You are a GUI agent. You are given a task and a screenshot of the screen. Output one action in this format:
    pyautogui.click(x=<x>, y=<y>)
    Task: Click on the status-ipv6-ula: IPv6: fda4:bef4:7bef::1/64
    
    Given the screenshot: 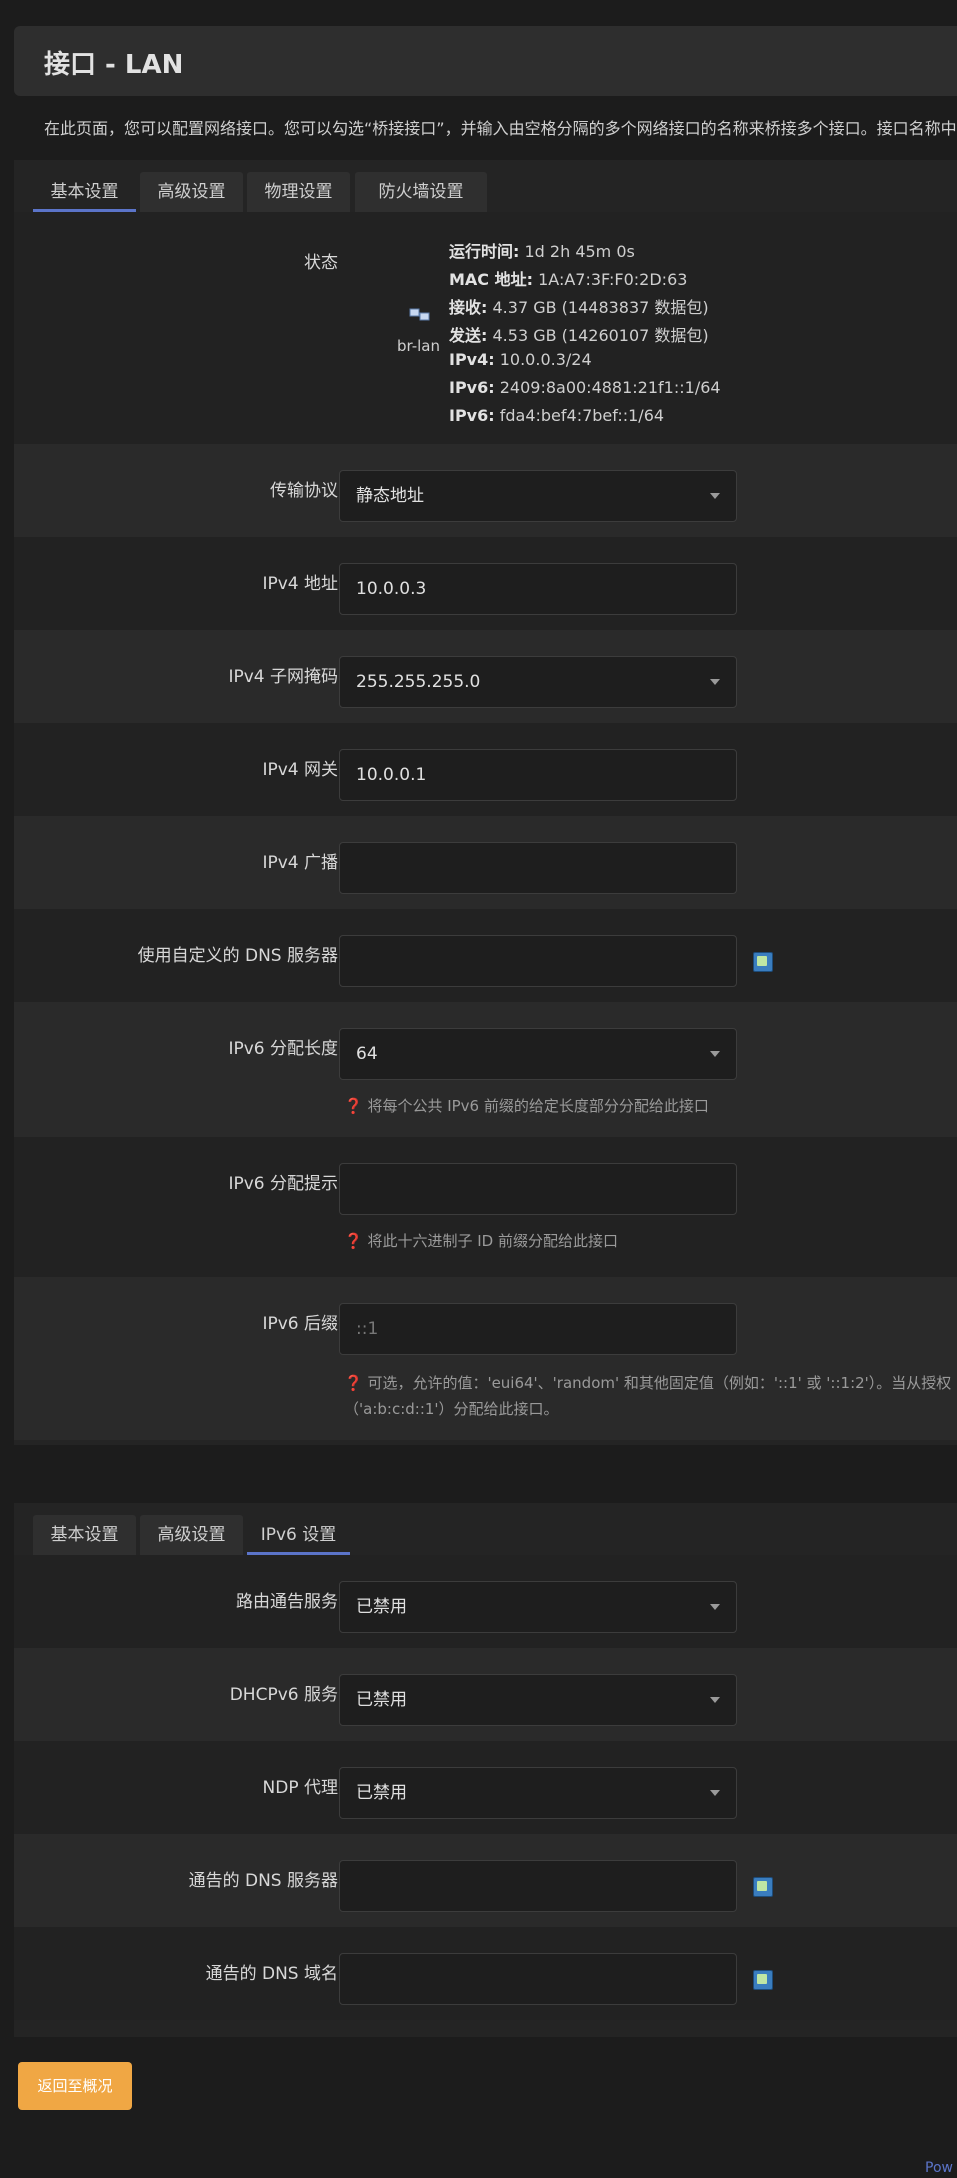 What is the action you would take?
    pyautogui.click(x=557, y=415)
    